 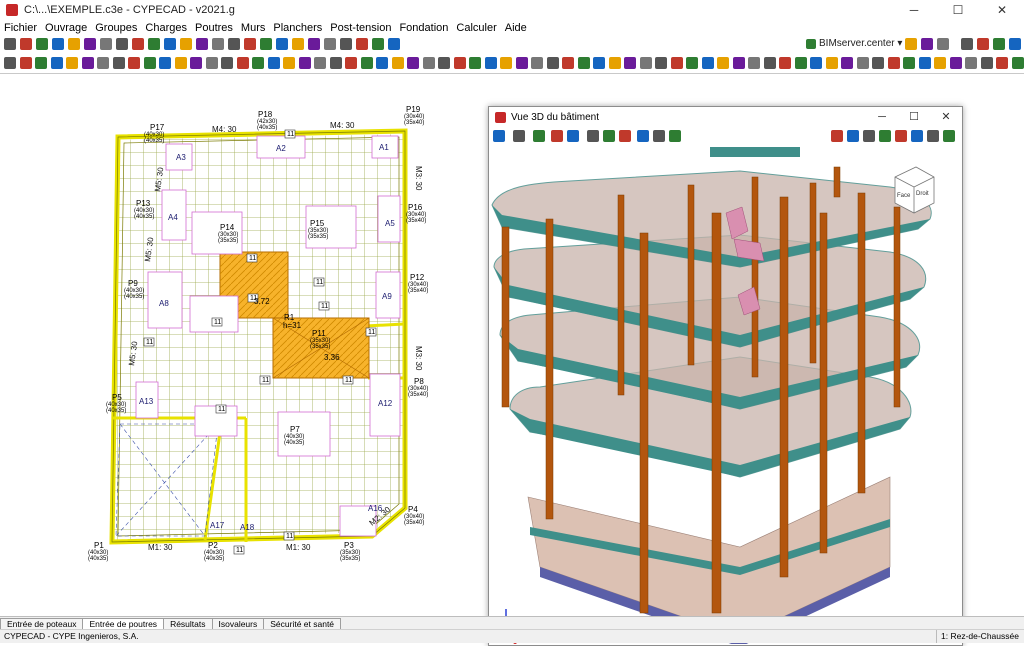 What do you see at coordinates (360, 28) in the screenshot?
I see `menu-post-tension: Post-tension` at bounding box center [360, 28].